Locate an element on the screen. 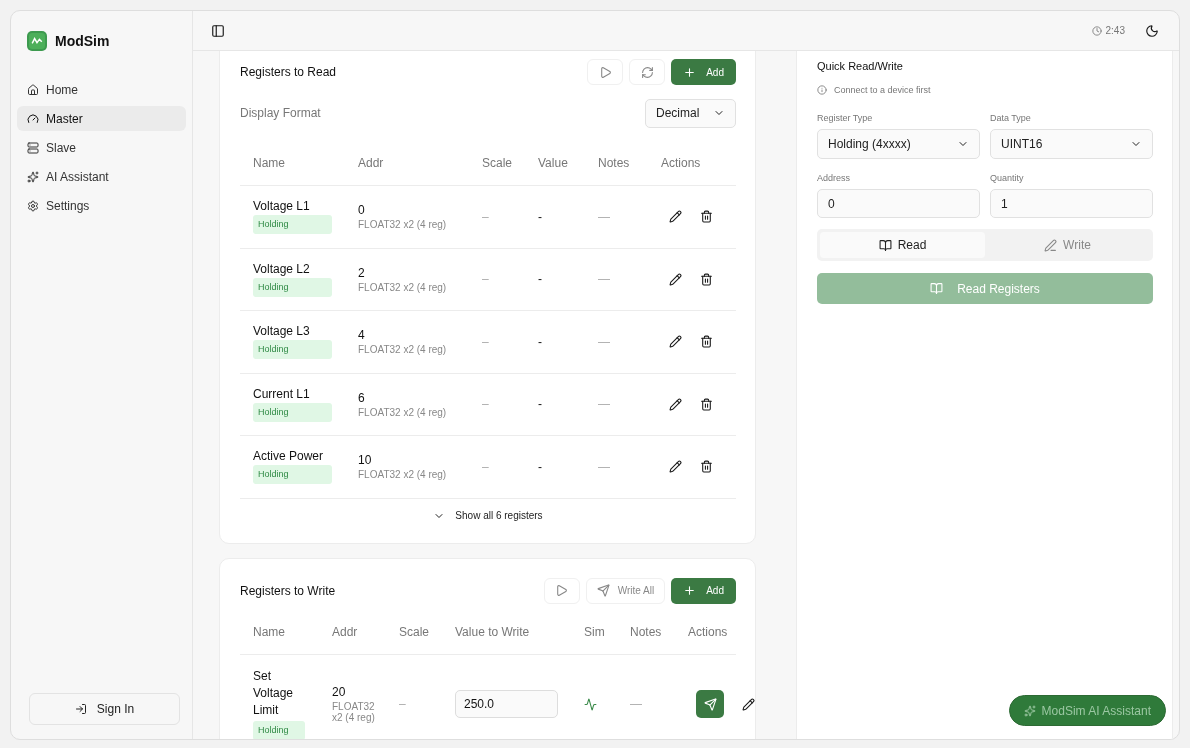  moon-icon is located at coordinates (1152, 30).